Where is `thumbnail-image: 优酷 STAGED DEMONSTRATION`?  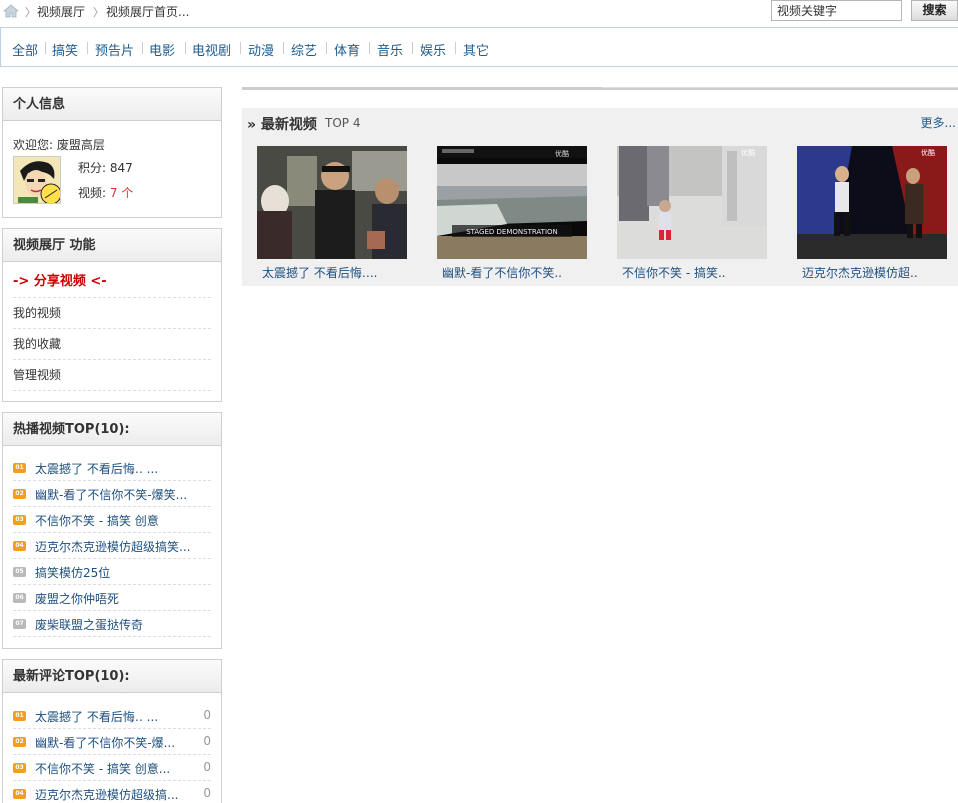
thumbnail-image: 优酷 STAGED DEMONSTRATION is located at coordinates (512, 202).